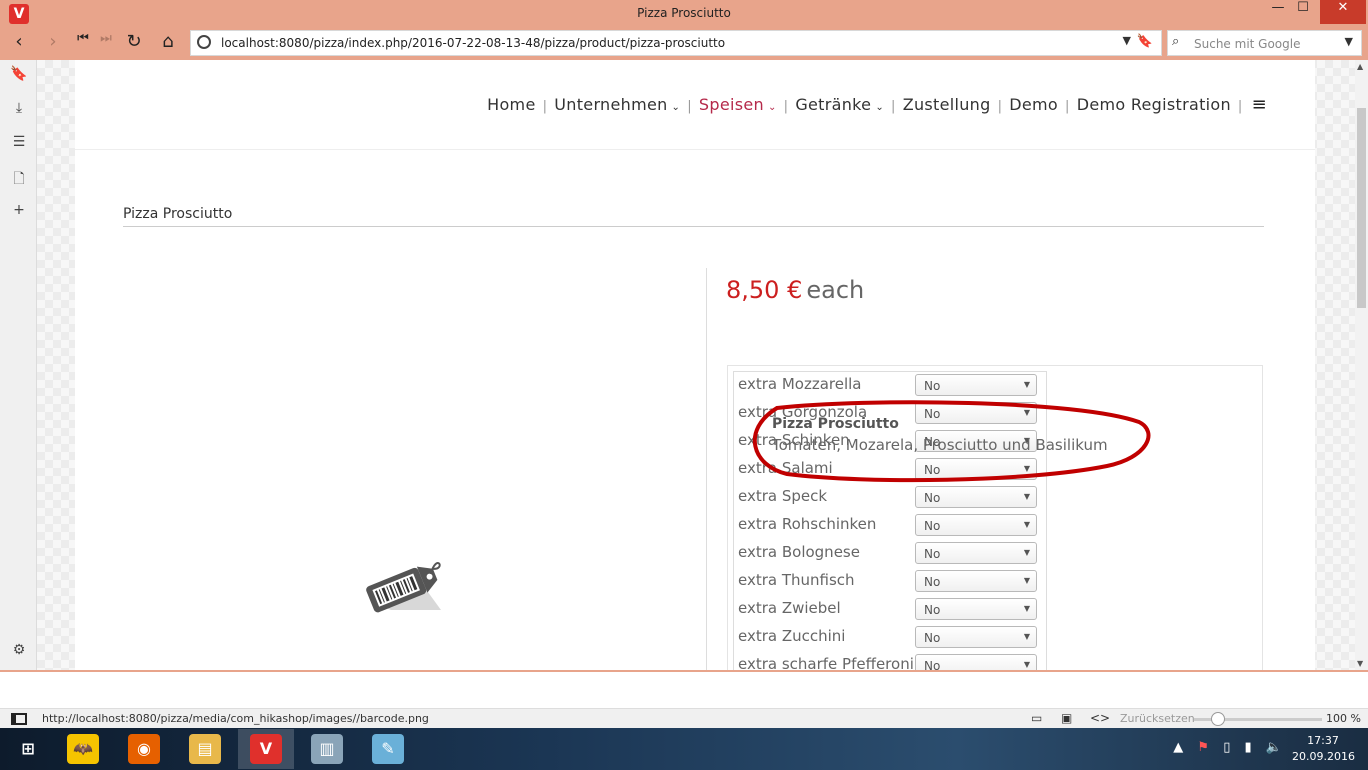 The height and width of the screenshot is (770, 1368). I want to click on explorer-app-icon: ▤, so click(205, 749).